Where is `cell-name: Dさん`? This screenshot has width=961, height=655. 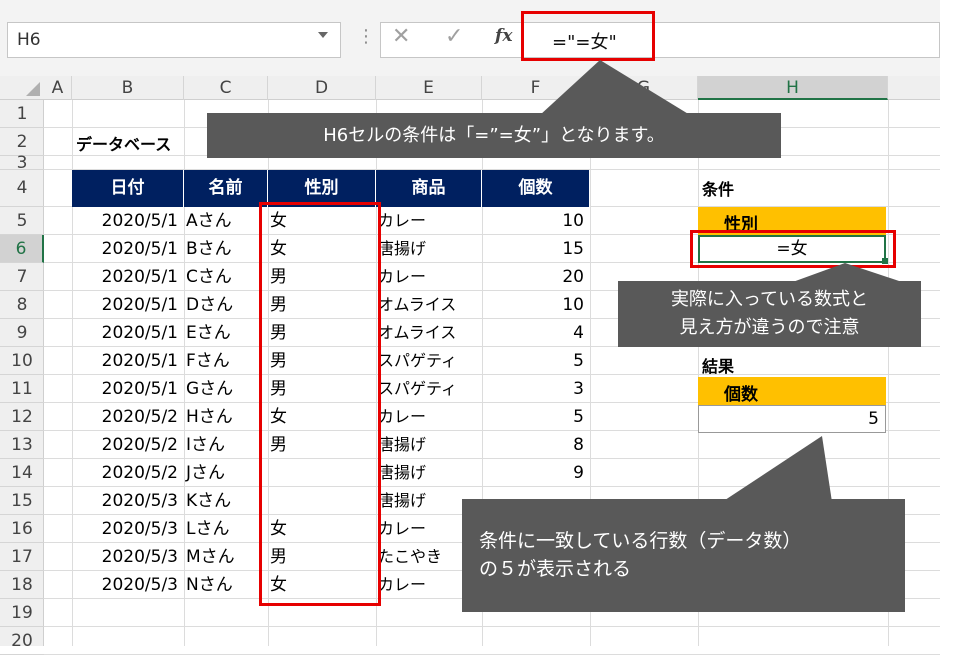
cell-name: Dさん is located at coordinates (226, 305).